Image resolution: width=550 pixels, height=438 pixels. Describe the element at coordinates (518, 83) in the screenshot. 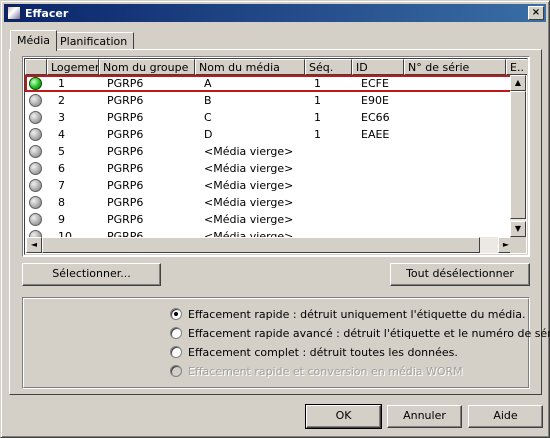

I see `scroll-up-icon: ▲` at that location.